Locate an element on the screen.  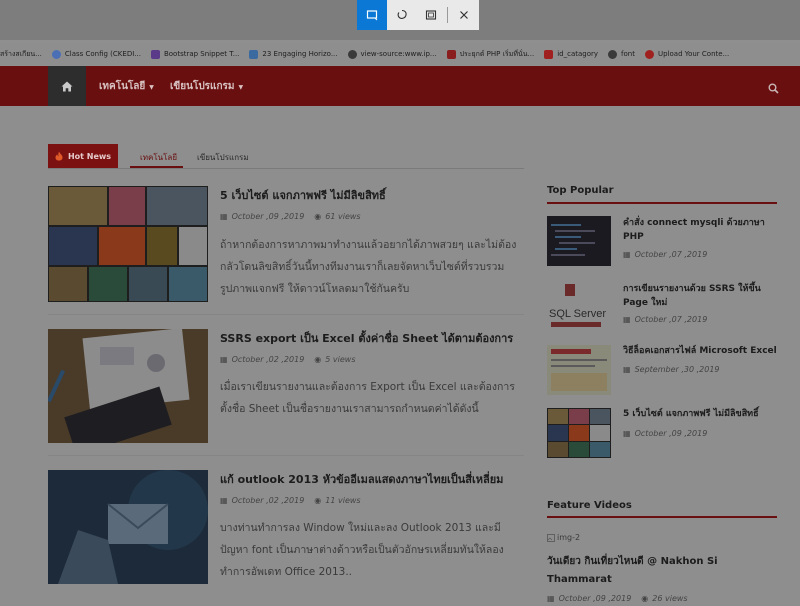
close-snip-button is located at coordinates (464, 15).